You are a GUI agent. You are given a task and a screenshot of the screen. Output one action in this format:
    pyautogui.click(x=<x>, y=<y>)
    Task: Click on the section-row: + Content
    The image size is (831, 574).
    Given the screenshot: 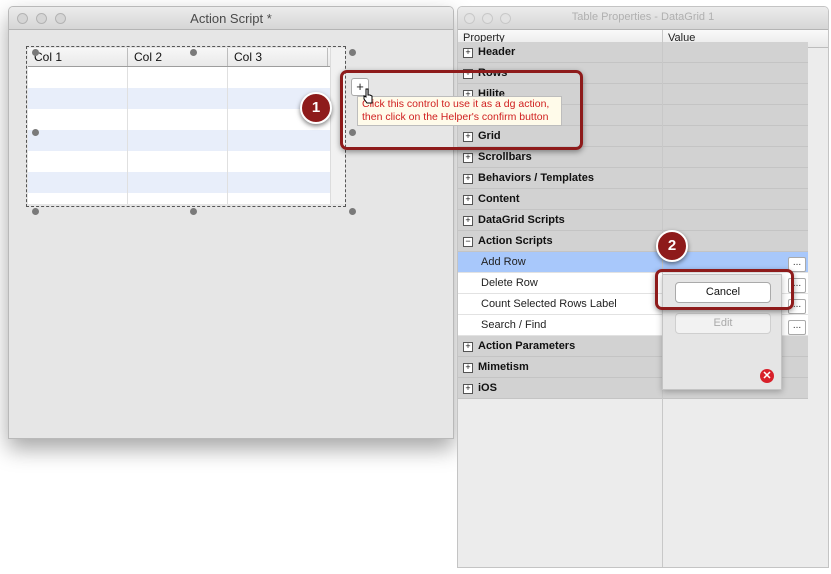 What is the action you would take?
    pyautogui.click(x=633, y=199)
    